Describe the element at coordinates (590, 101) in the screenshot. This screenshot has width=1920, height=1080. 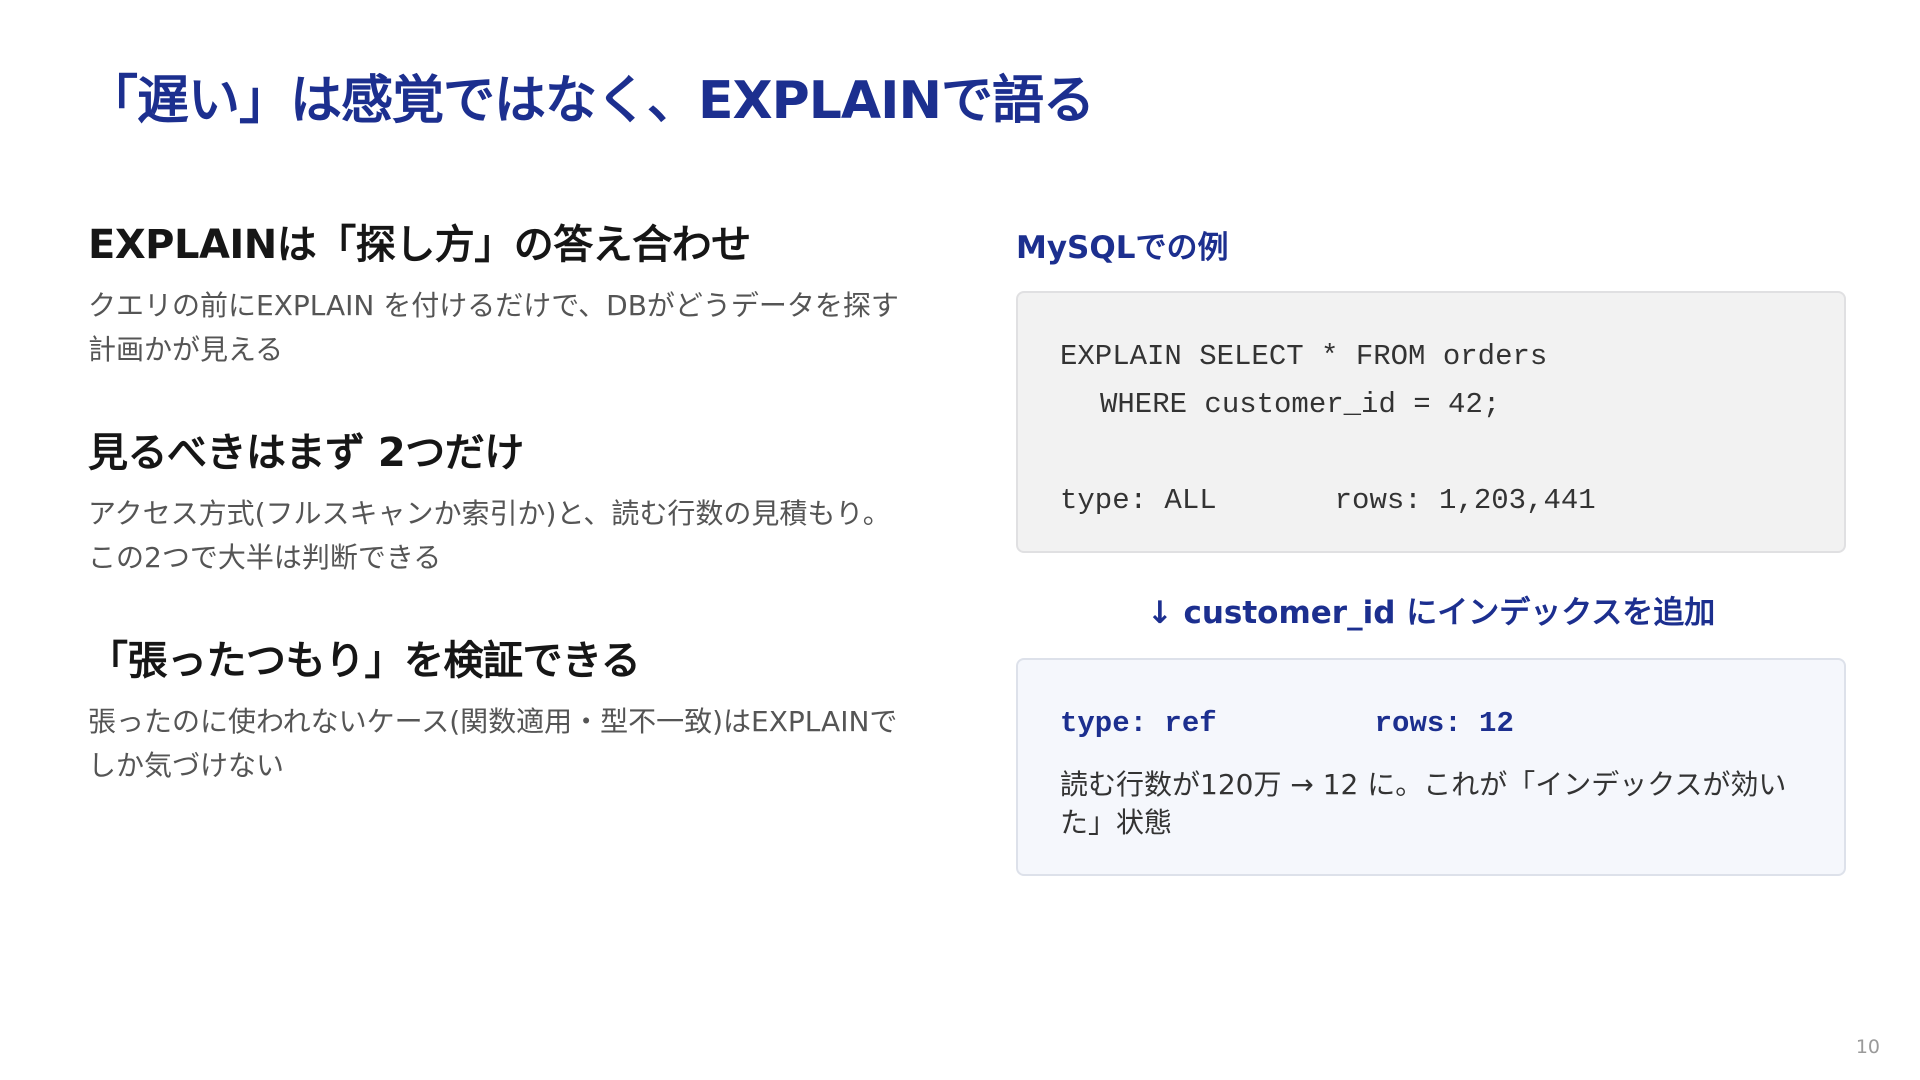
I see `slide-title: 「遅い」は感覚ではなく、EXPLAINで語る` at that location.